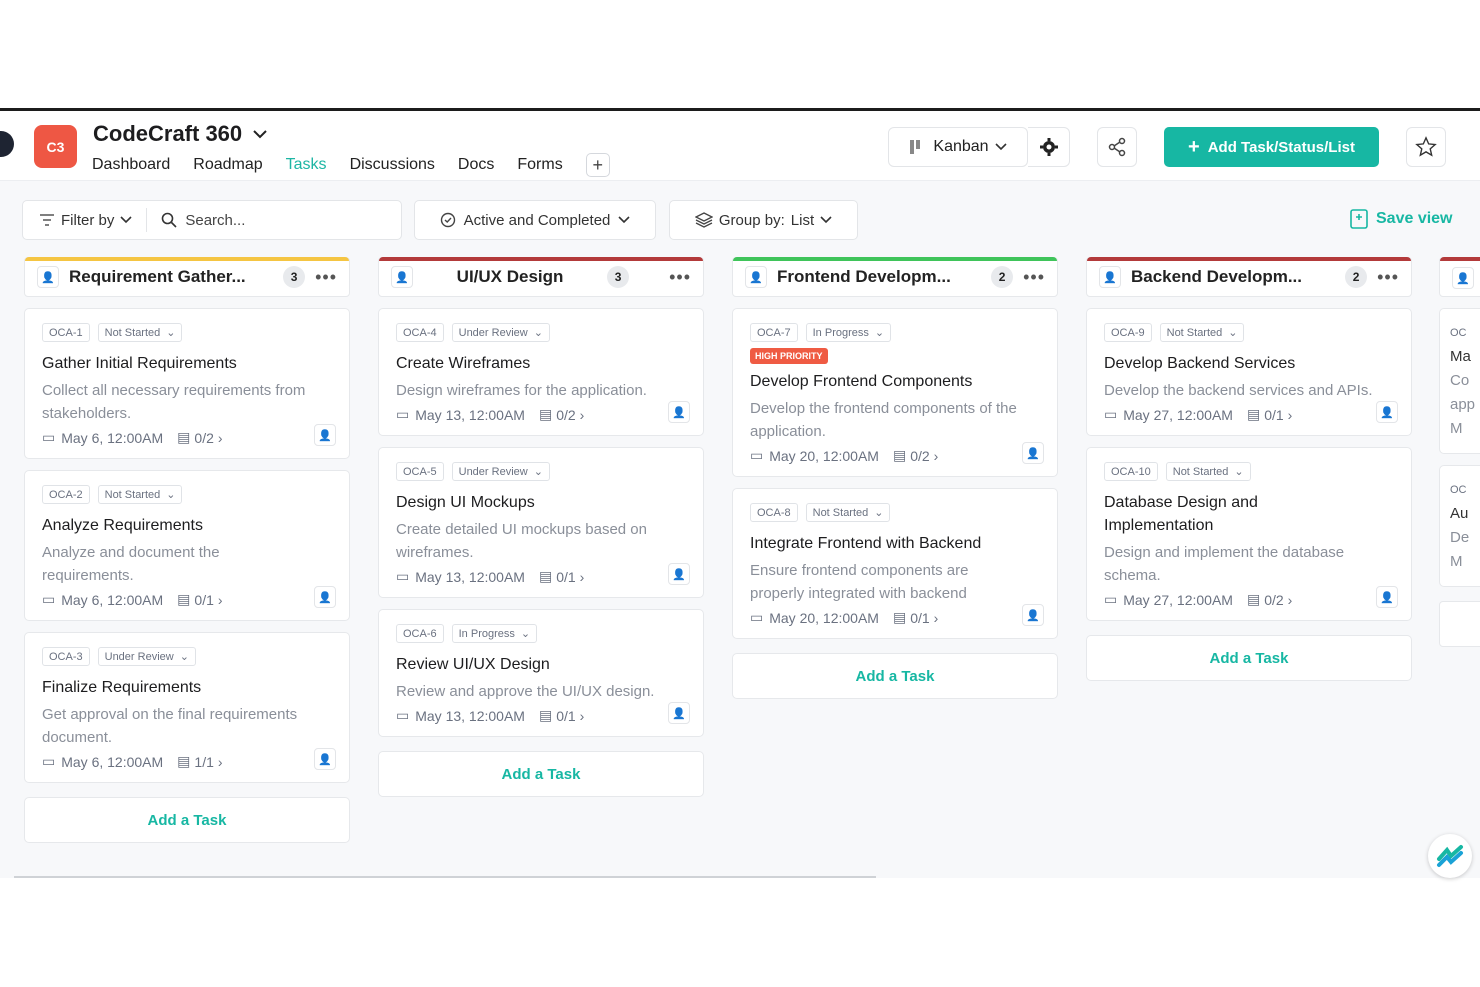 The width and height of the screenshot is (1480, 987). I want to click on subtask-count: 0/1, so click(204, 599).